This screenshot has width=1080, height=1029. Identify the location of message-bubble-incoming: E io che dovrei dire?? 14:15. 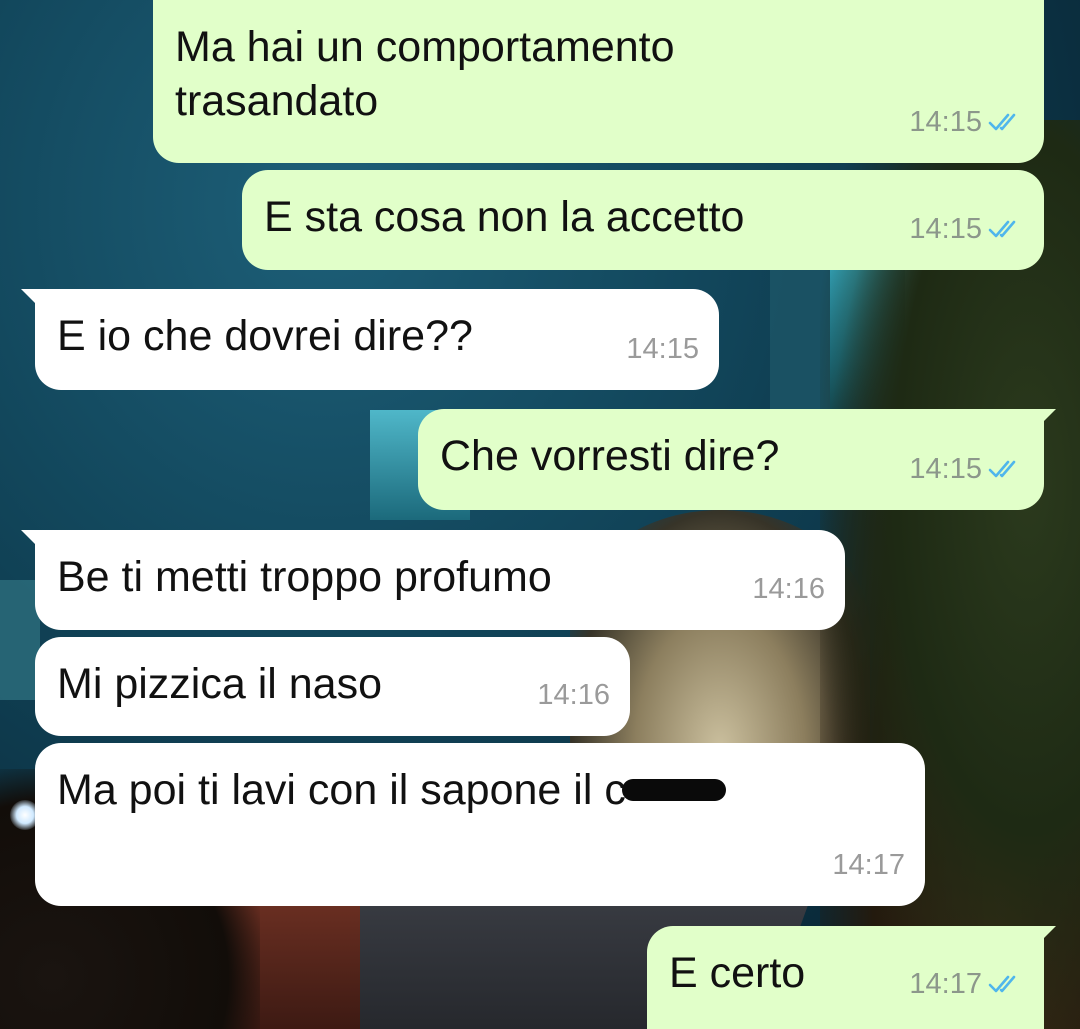
(370, 339).